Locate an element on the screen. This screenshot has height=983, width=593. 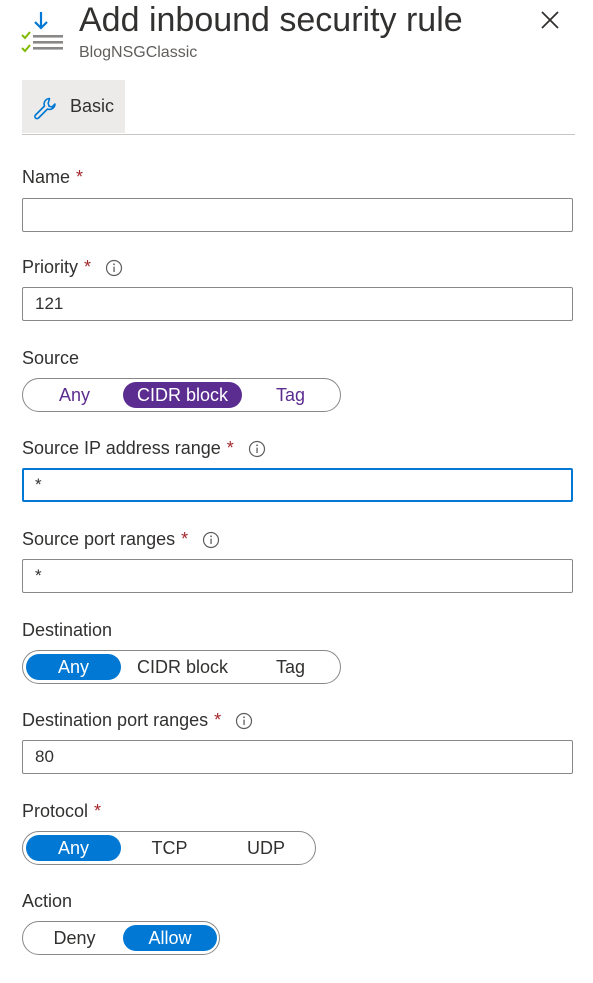
action-label-text: Action is located at coordinates (47, 901).